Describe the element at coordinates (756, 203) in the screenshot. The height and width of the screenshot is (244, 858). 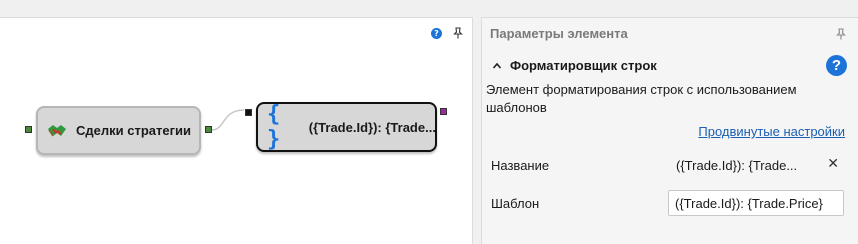
I see `template-input` at that location.